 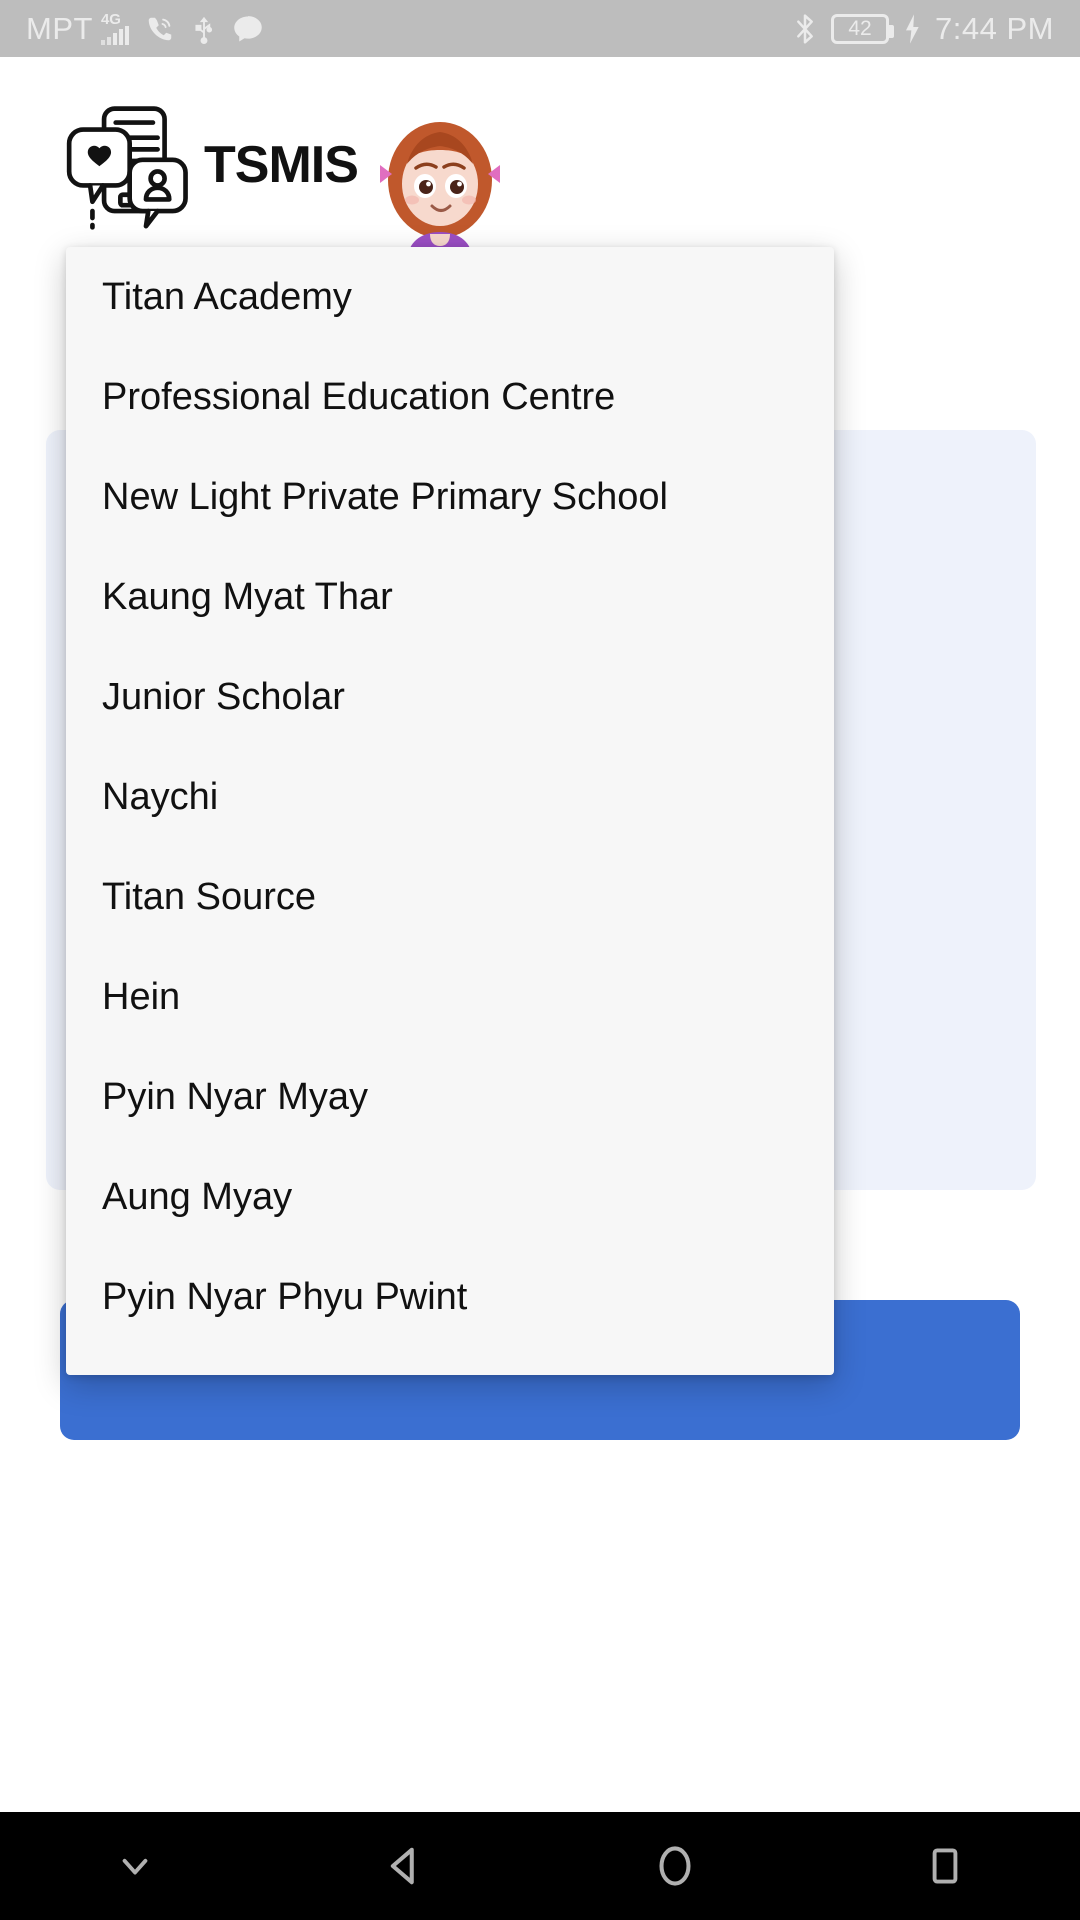 I want to click on viber-call-icon, so click(x=160, y=29).